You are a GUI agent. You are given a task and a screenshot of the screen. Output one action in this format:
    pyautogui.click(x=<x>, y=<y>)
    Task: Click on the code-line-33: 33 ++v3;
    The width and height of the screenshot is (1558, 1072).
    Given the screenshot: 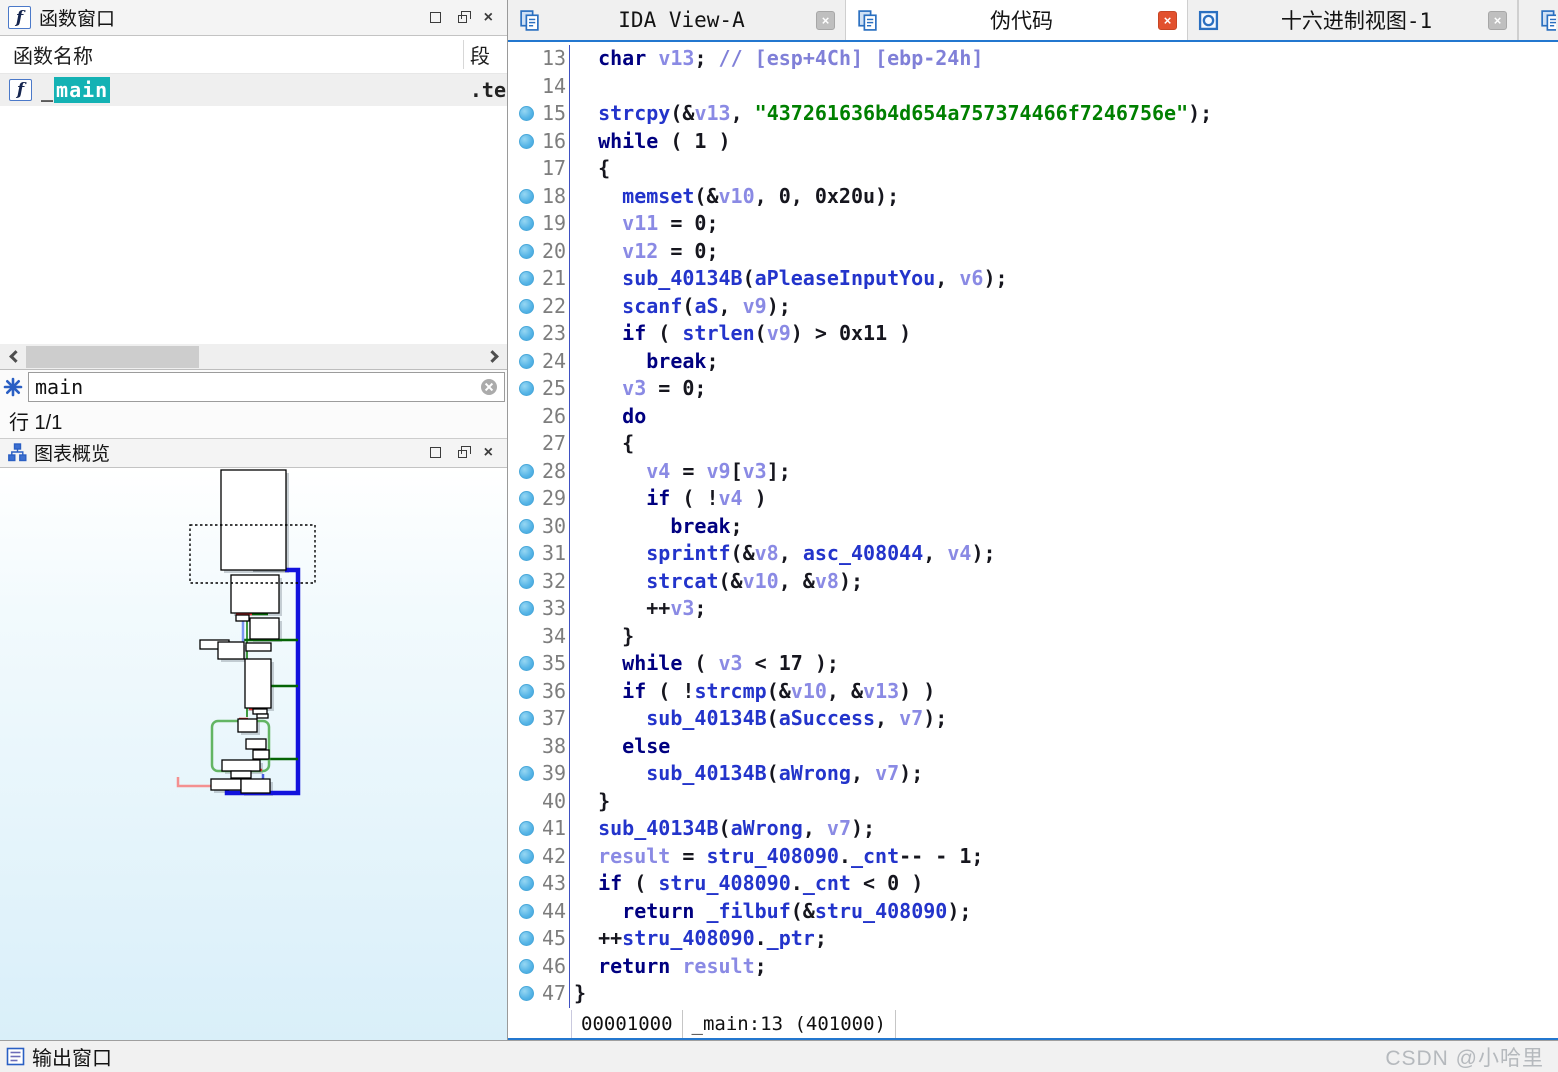 What is the action you would take?
    pyautogui.click(x=1033, y=609)
    